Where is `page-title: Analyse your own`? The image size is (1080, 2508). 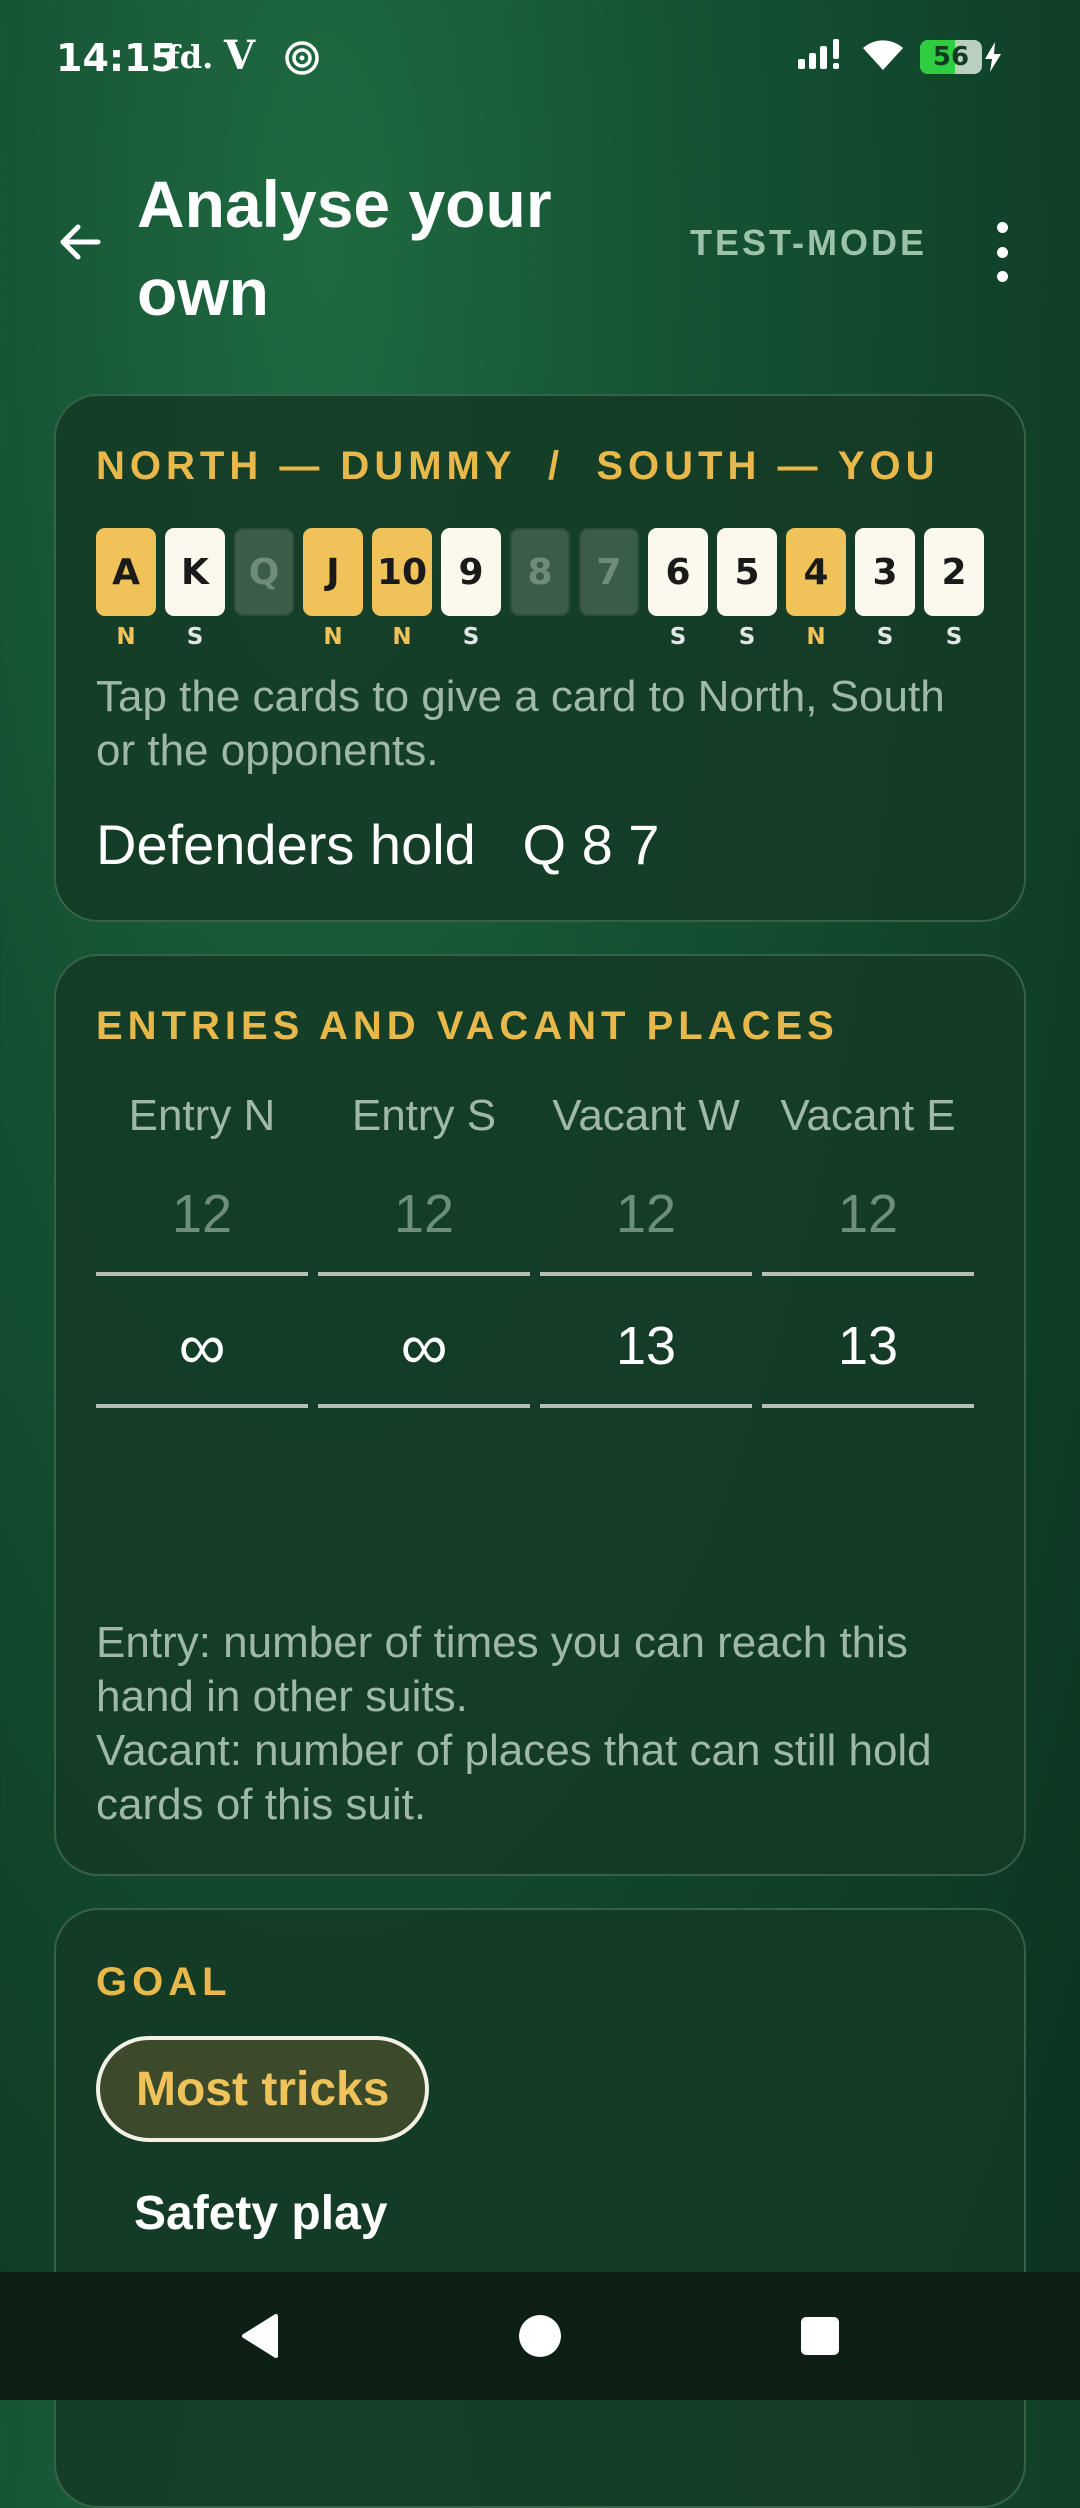 page-title: Analyse your own is located at coordinates (344, 248).